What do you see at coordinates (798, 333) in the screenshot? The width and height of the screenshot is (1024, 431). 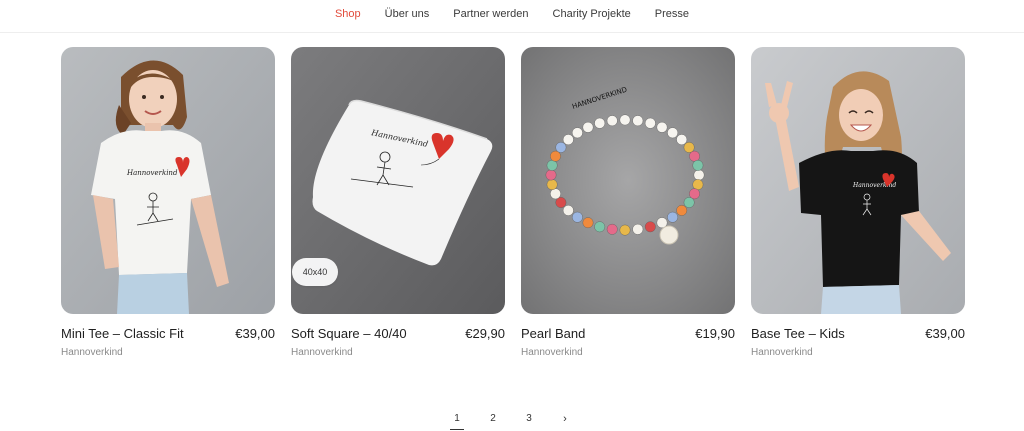 I see `product-title: Base Tee – Kids` at bounding box center [798, 333].